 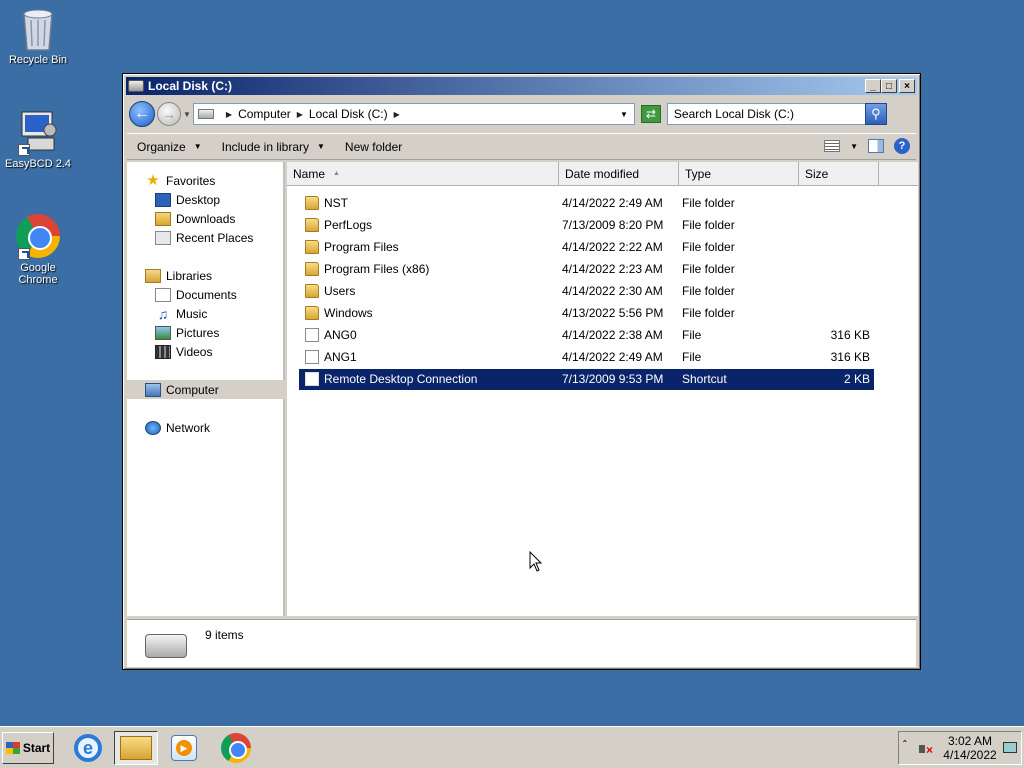 What do you see at coordinates (650, 114) in the screenshot?
I see `refresh-button: ⇄` at bounding box center [650, 114].